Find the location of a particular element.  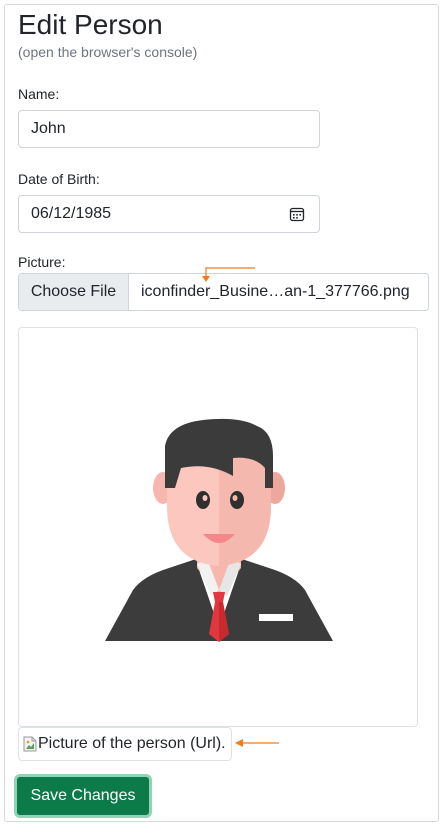

dob-field: 06/12/1985 is located at coordinates (169, 214).